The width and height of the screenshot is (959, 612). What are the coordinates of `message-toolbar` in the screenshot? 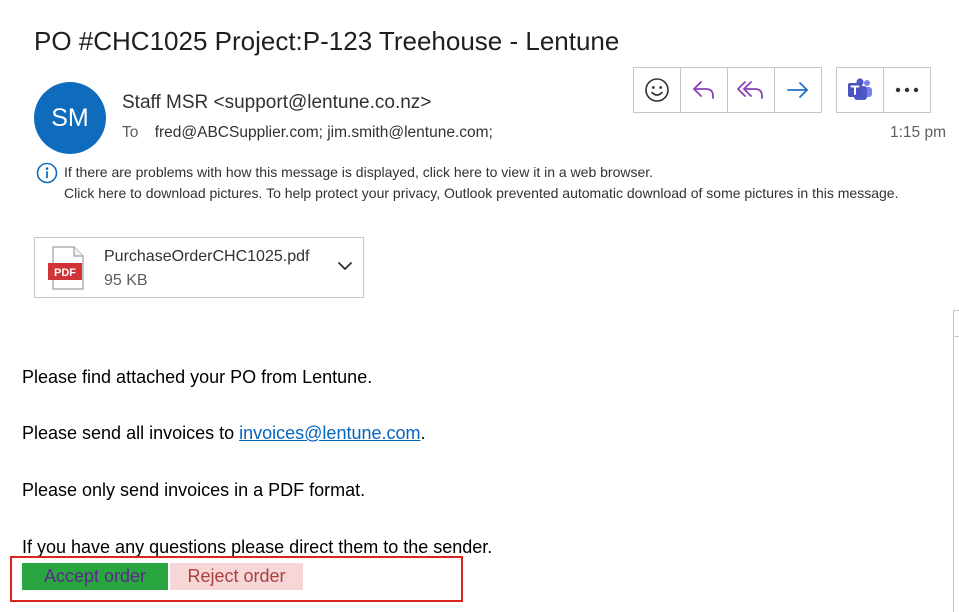 It's located at (782, 90).